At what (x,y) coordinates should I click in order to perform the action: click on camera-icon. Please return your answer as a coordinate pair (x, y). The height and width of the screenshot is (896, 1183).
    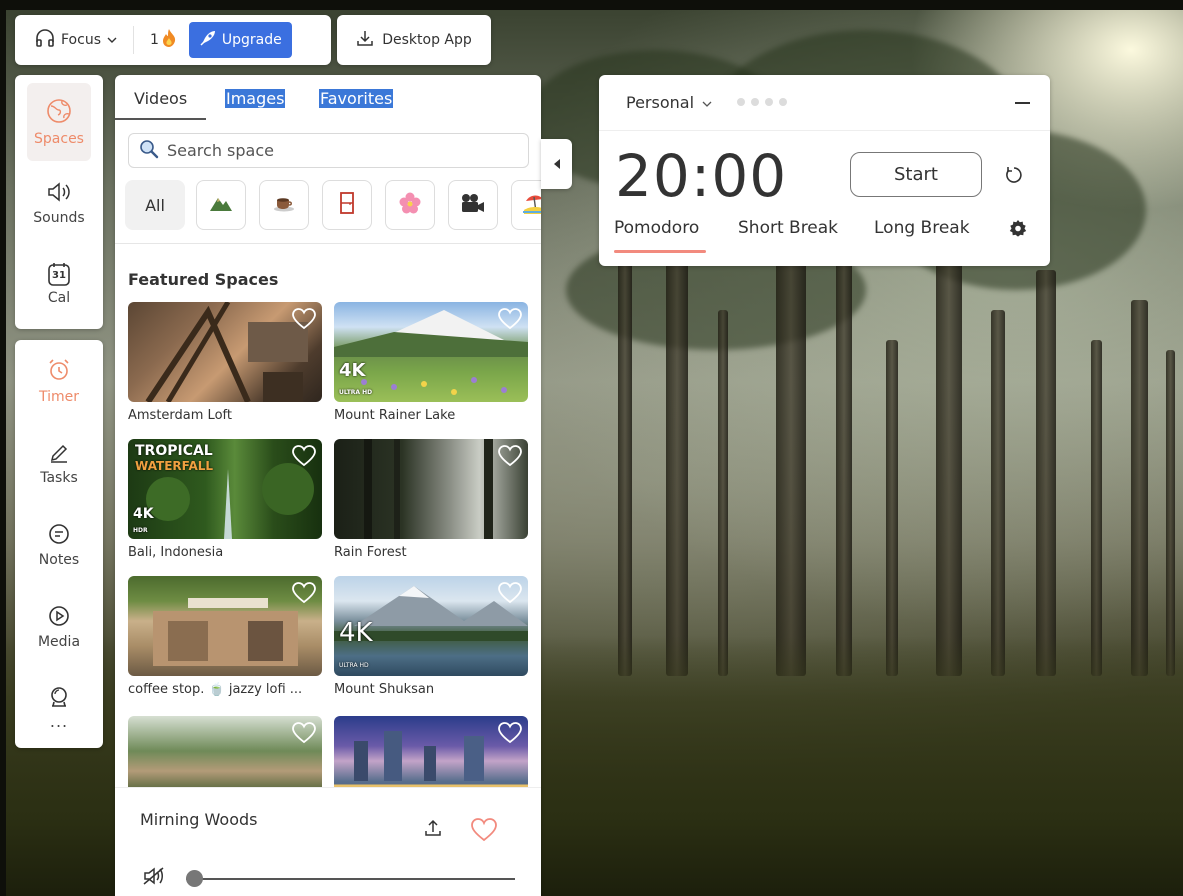
    Looking at the image, I should click on (473, 205).